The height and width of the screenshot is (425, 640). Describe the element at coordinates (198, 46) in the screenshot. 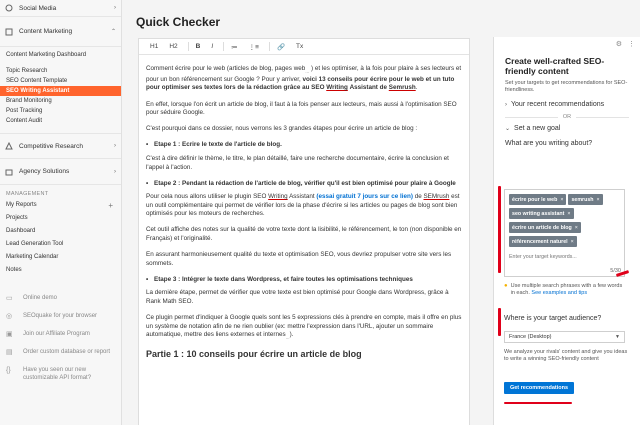

I see `bold-button: B` at that location.